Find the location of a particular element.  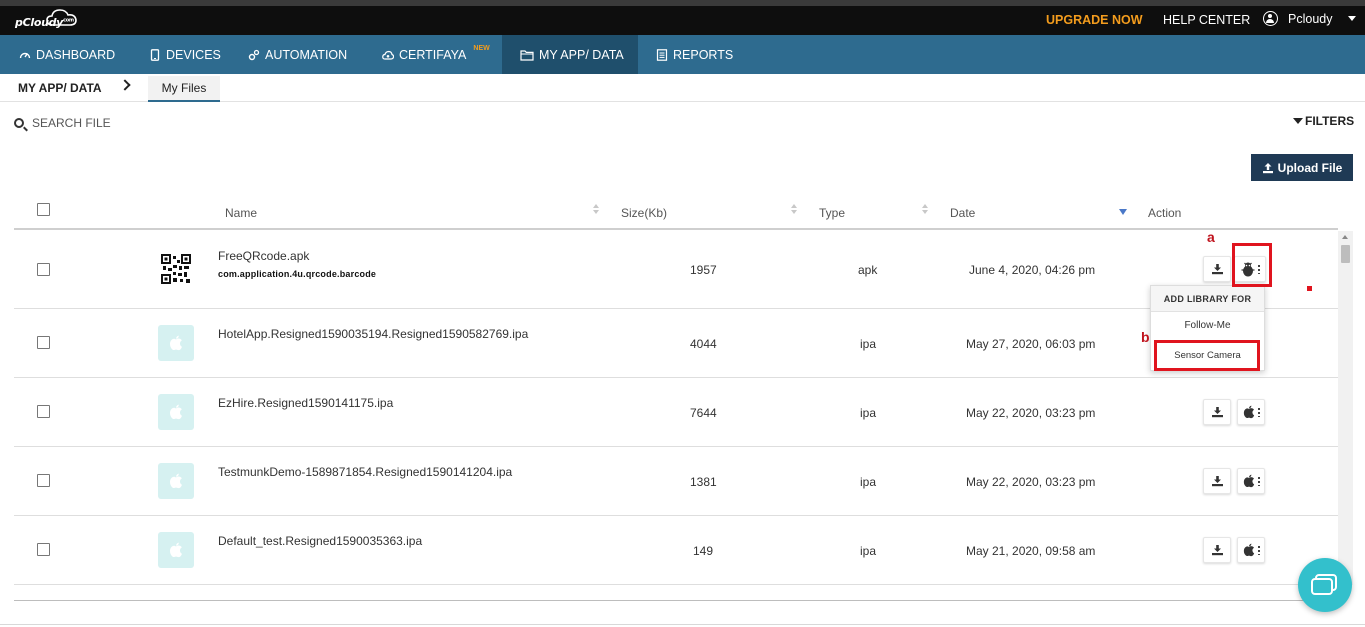

highlight-box-a is located at coordinates (1252, 265).